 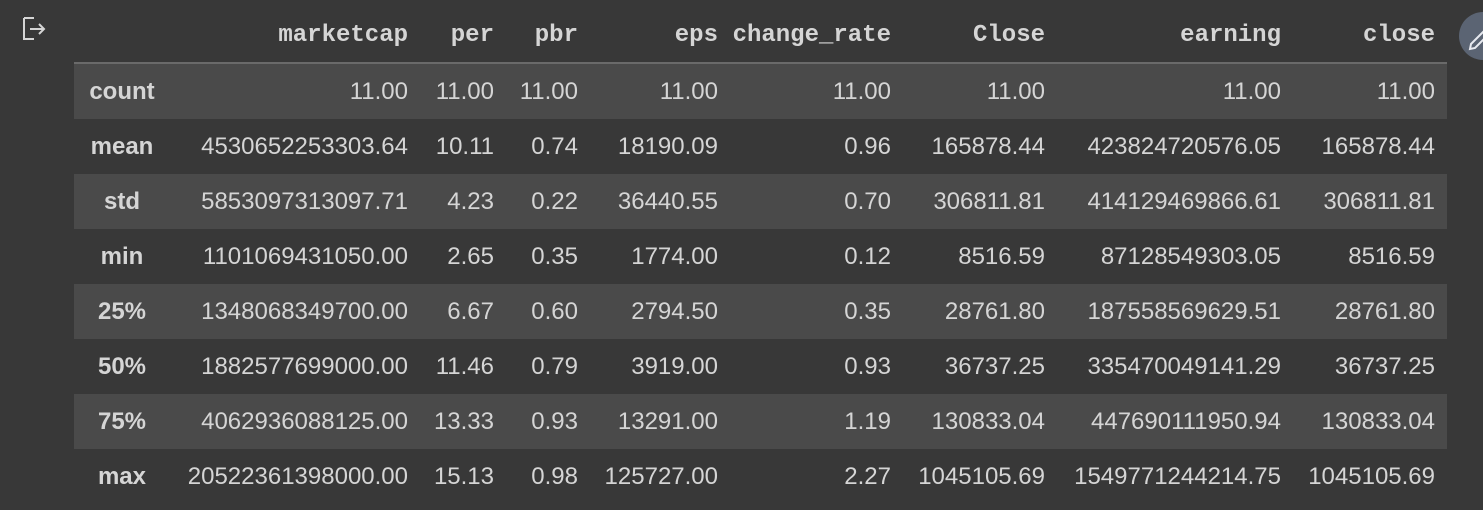 What do you see at coordinates (304, 146) in the screenshot?
I see `table-cell: 4530652253303.64` at bounding box center [304, 146].